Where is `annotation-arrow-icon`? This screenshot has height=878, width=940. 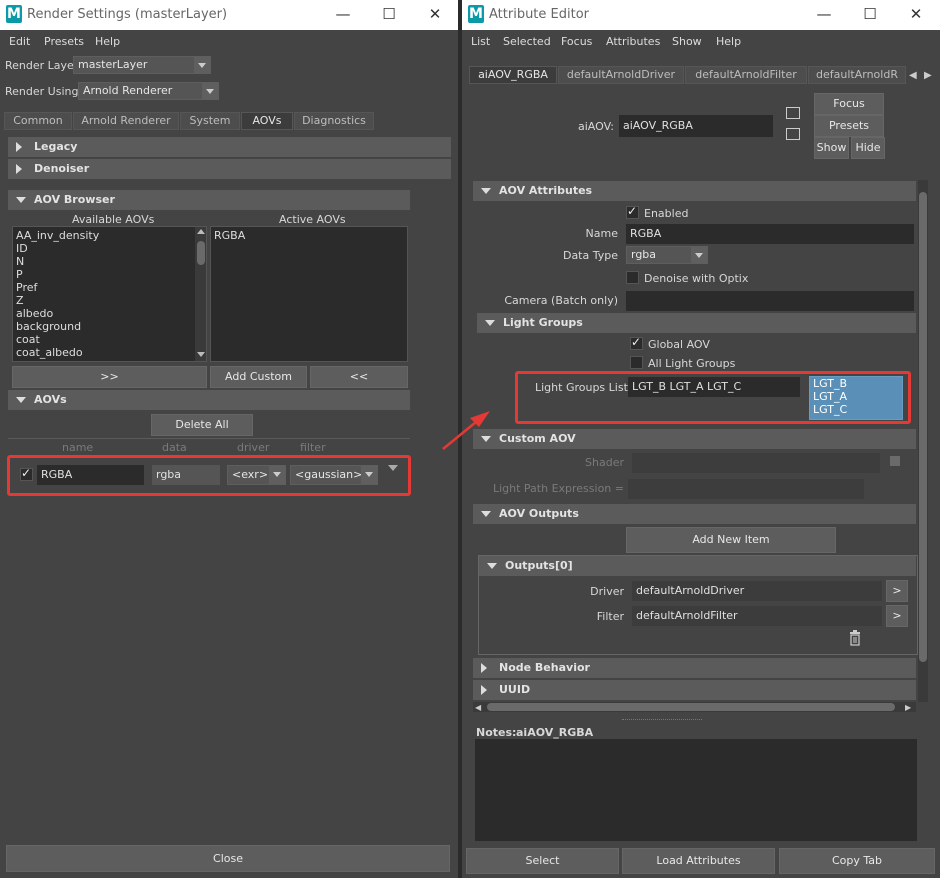 annotation-arrow-icon is located at coordinates (466, 430).